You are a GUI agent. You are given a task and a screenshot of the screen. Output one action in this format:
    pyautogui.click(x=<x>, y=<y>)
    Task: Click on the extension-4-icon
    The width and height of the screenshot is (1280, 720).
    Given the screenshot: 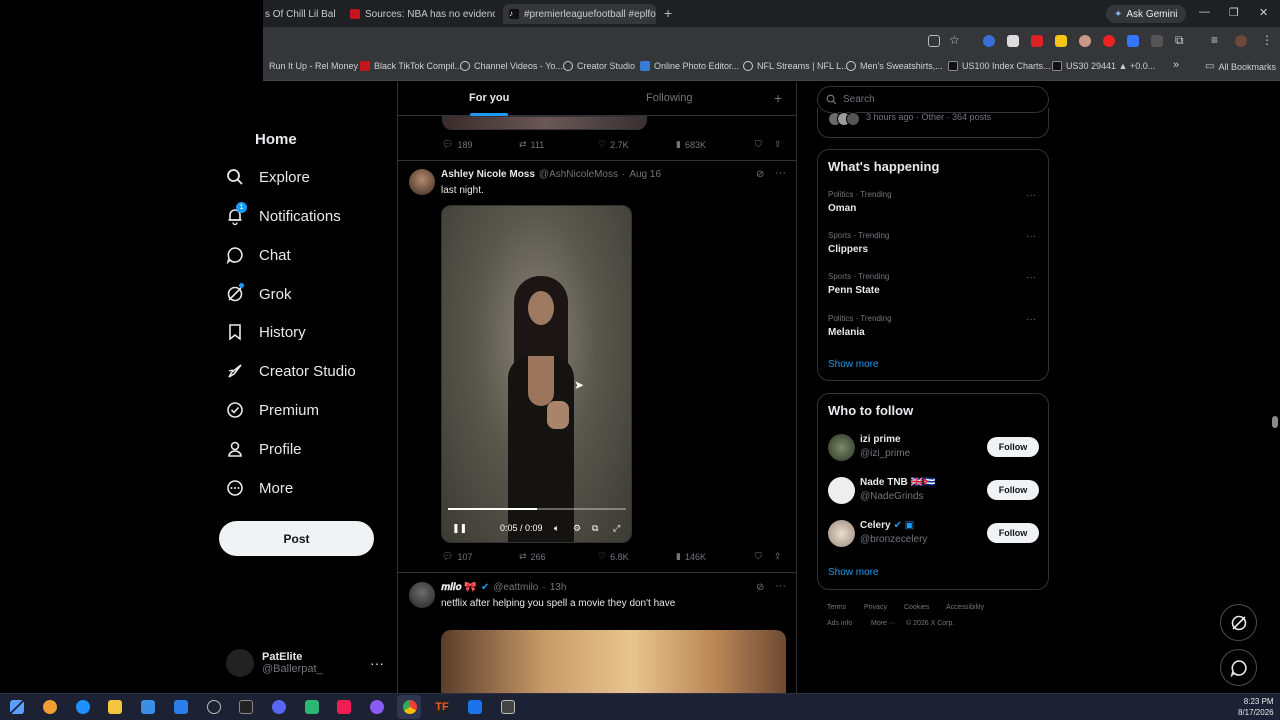 What is the action you would take?
    pyautogui.click(x=1061, y=41)
    